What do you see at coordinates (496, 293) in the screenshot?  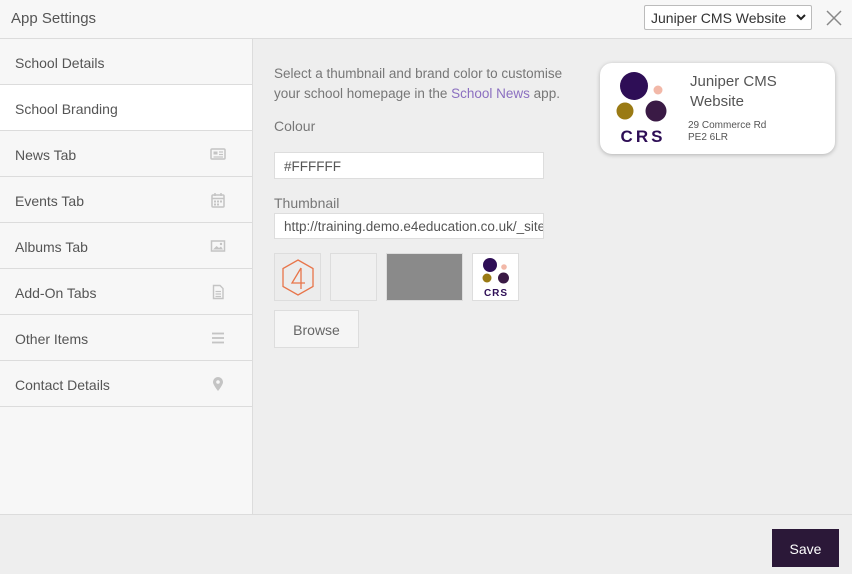 I see `crs-logo-text: CRS` at bounding box center [496, 293].